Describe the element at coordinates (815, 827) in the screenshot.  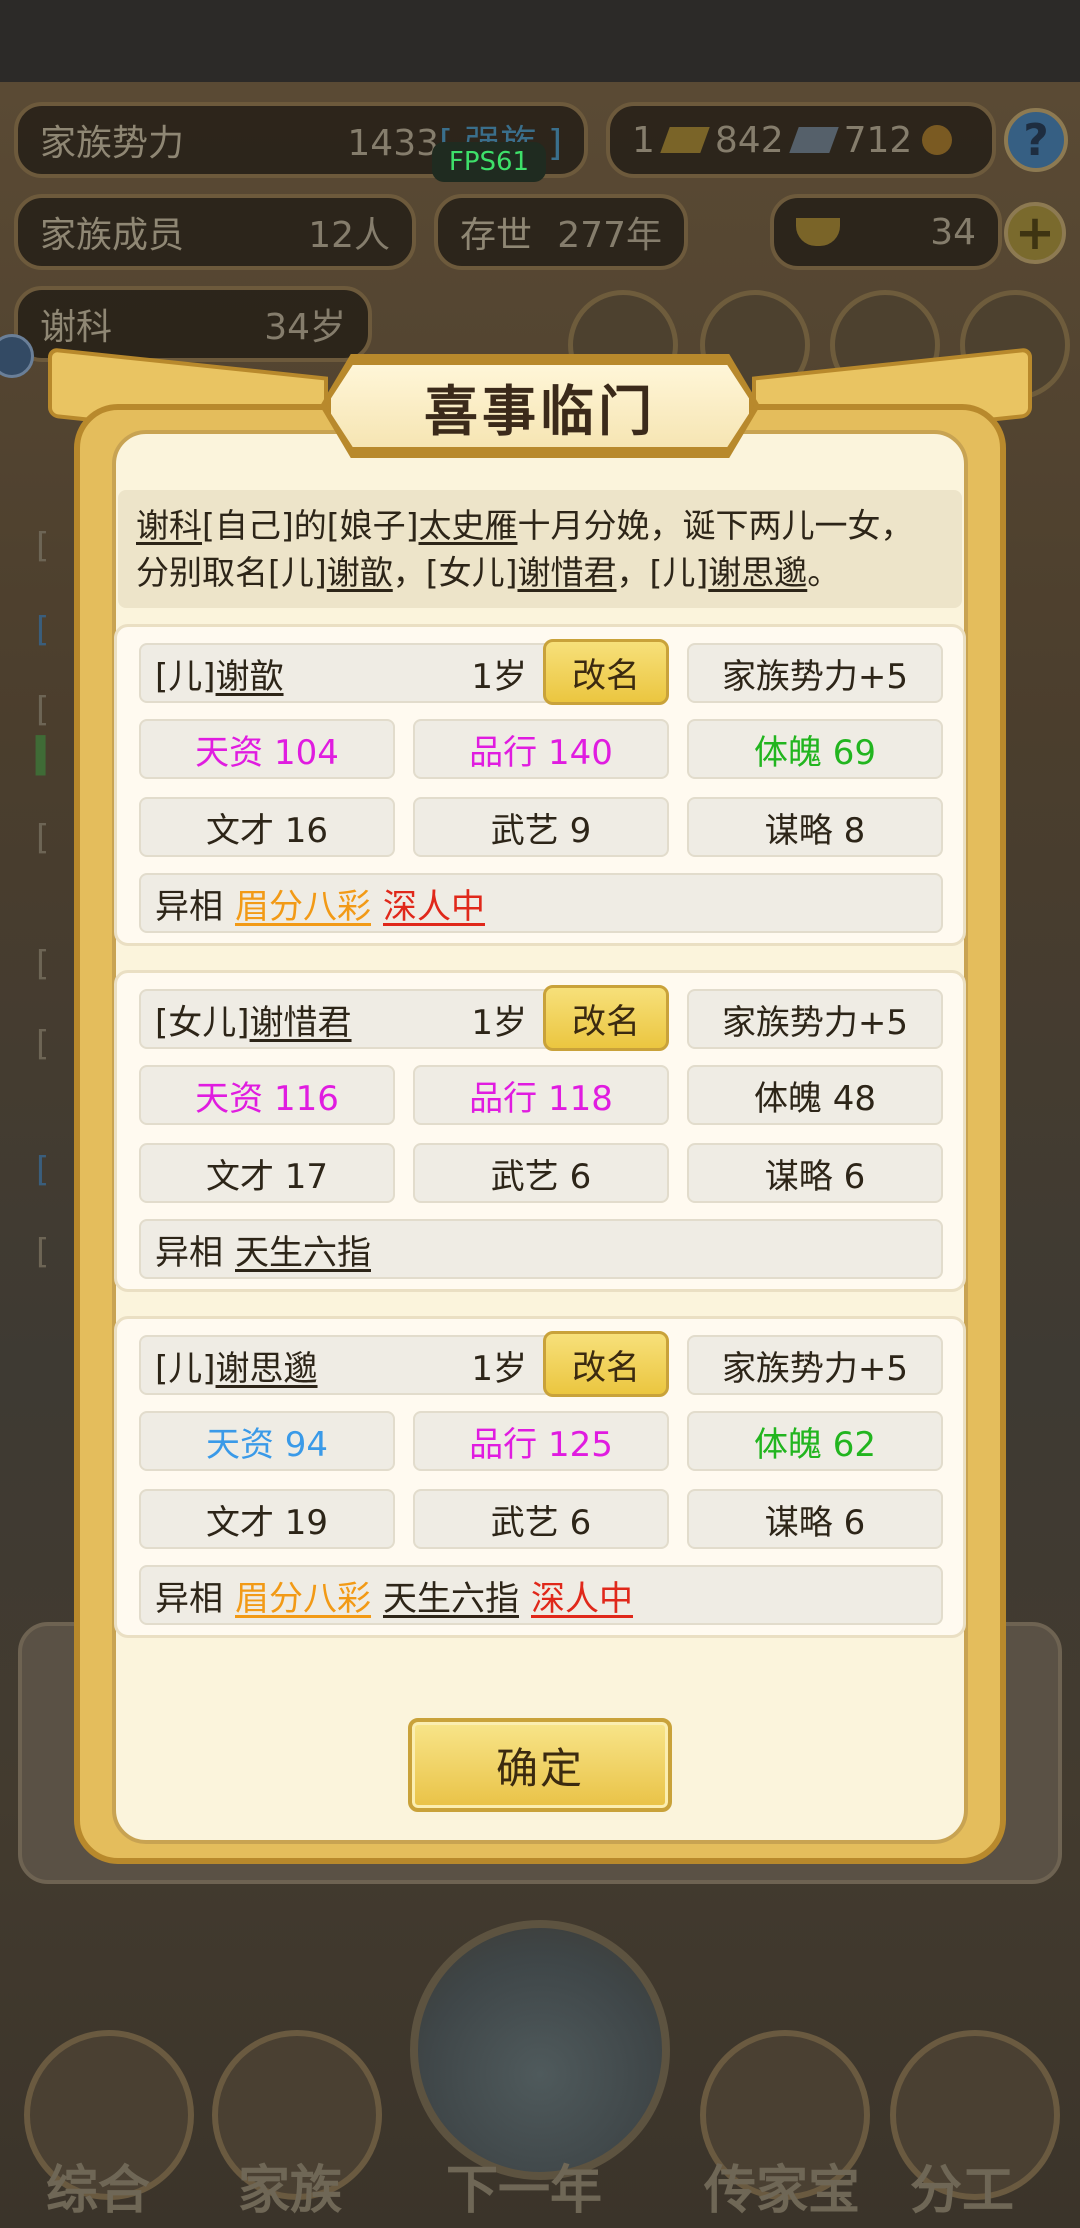
I see `stat-strategy: 谋略 8` at that location.